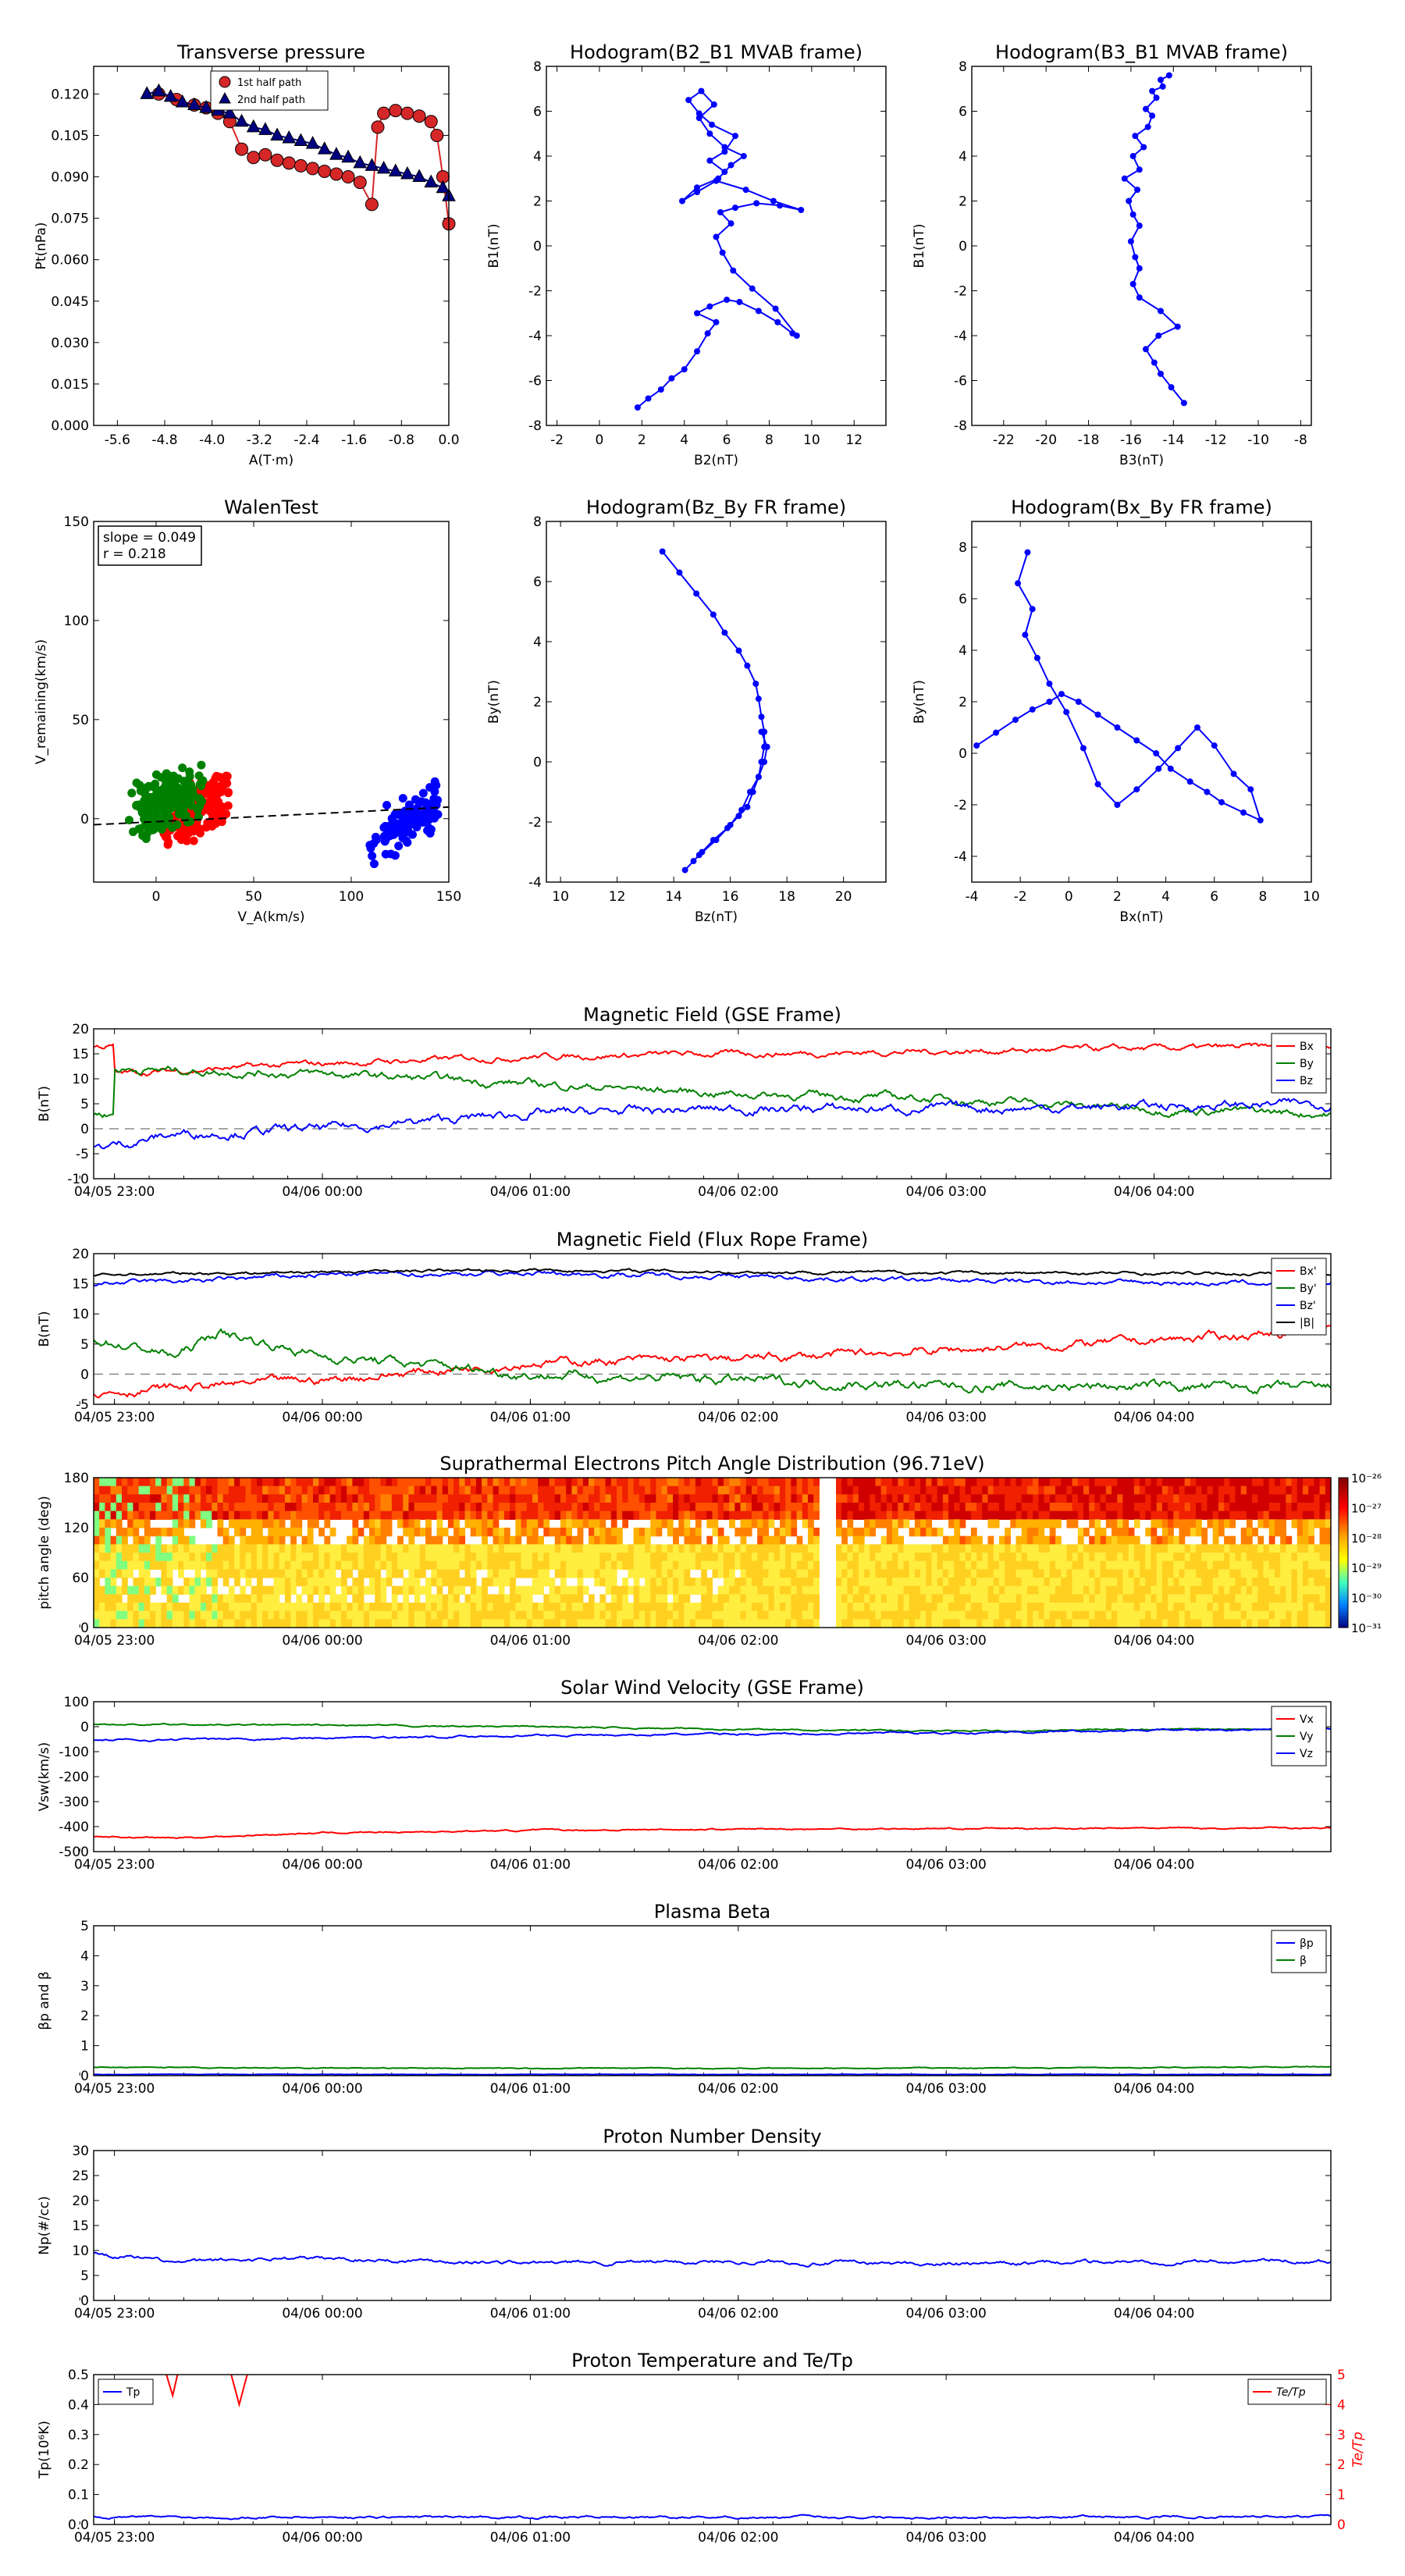  Describe the element at coordinates (74, 1752) in the screenshot. I see `y-tick-label: -100` at that location.